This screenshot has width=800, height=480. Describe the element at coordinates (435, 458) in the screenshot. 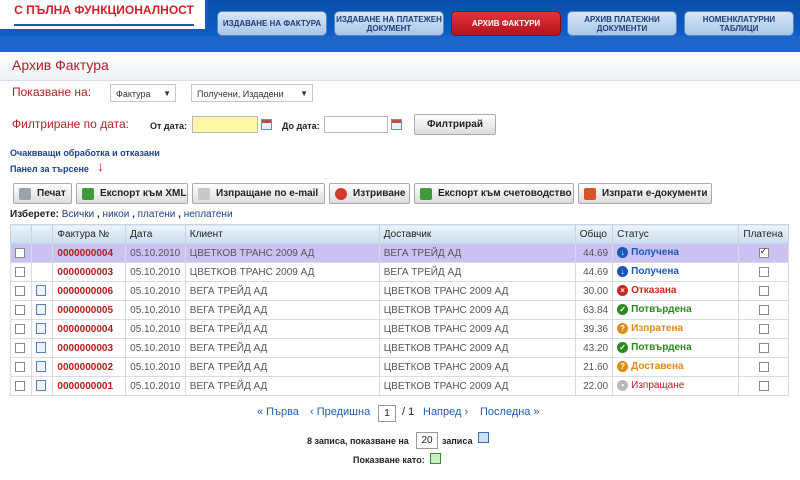

I see `excel-export-icon` at that location.